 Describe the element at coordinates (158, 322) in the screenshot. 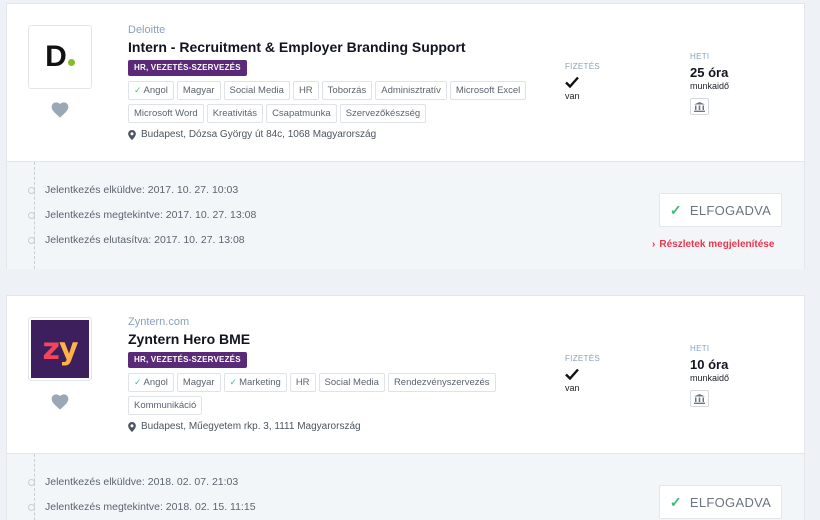

I see `company-name: Zyntern.com` at that location.